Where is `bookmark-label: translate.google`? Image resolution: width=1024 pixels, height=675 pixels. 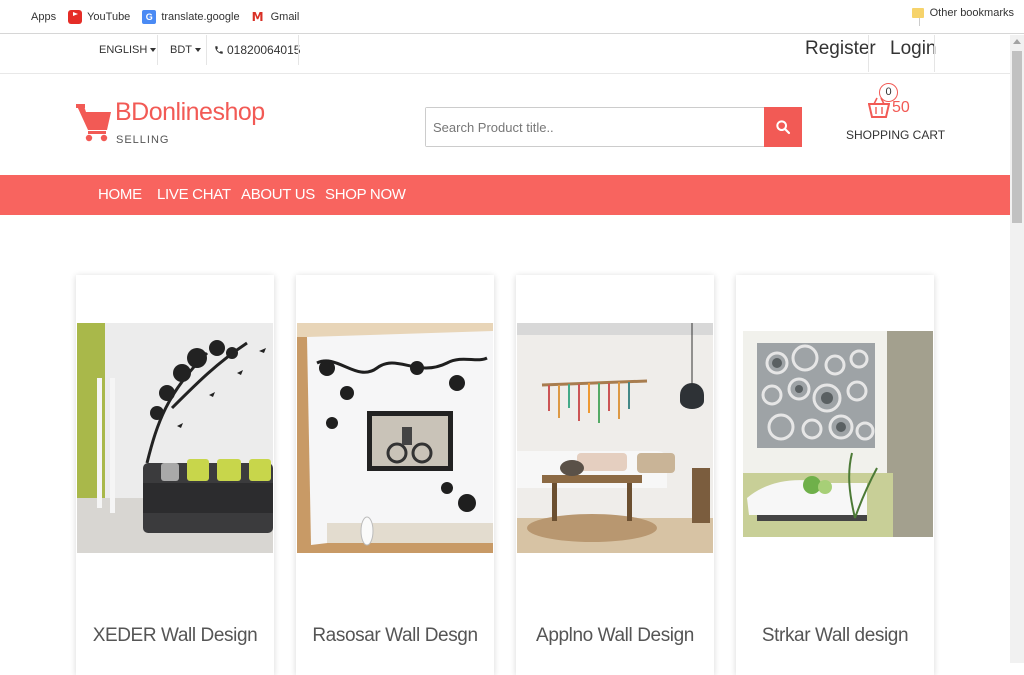
bookmark-label: translate.google is located at coordinates (200, 16).